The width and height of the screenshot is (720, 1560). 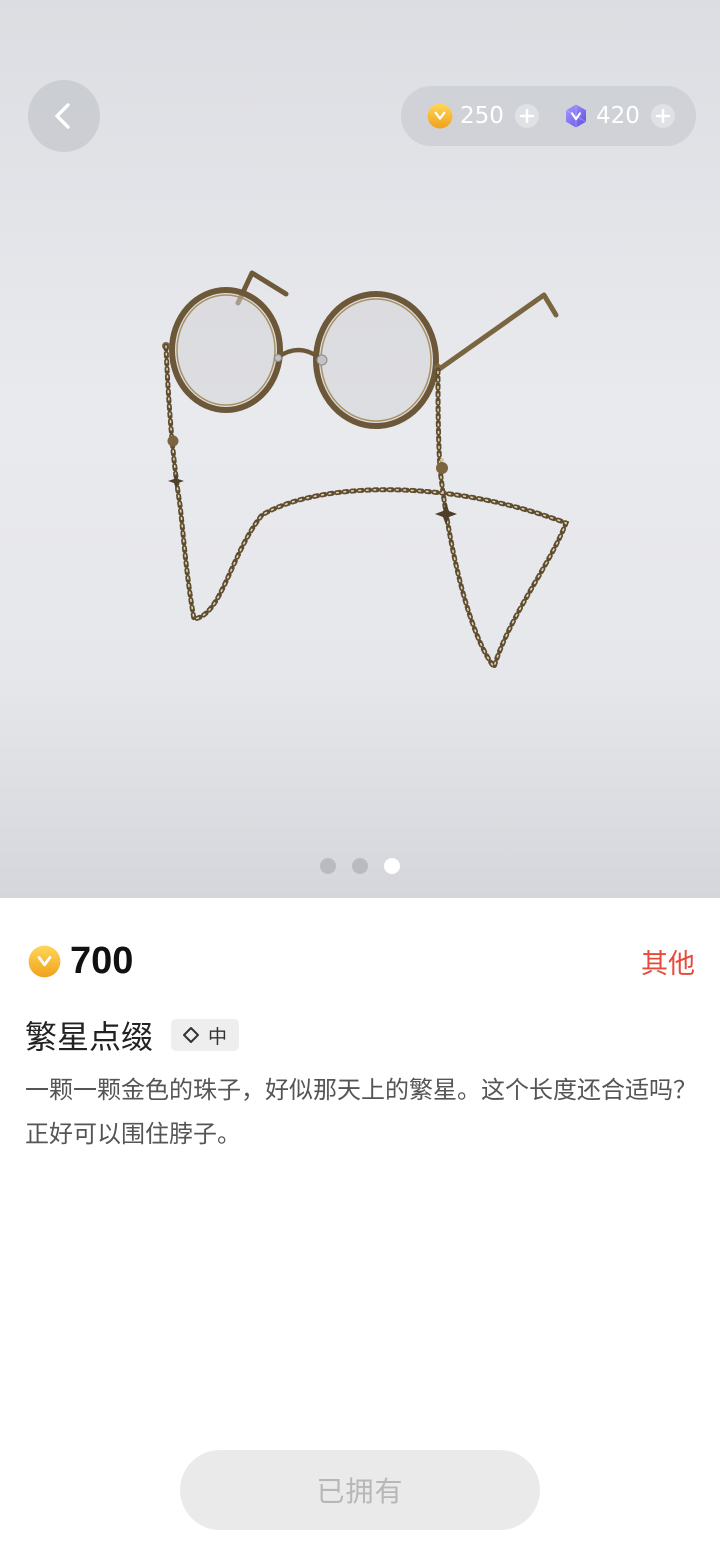 I want to click on gem-balance: 420, so click(x=619, y=116).